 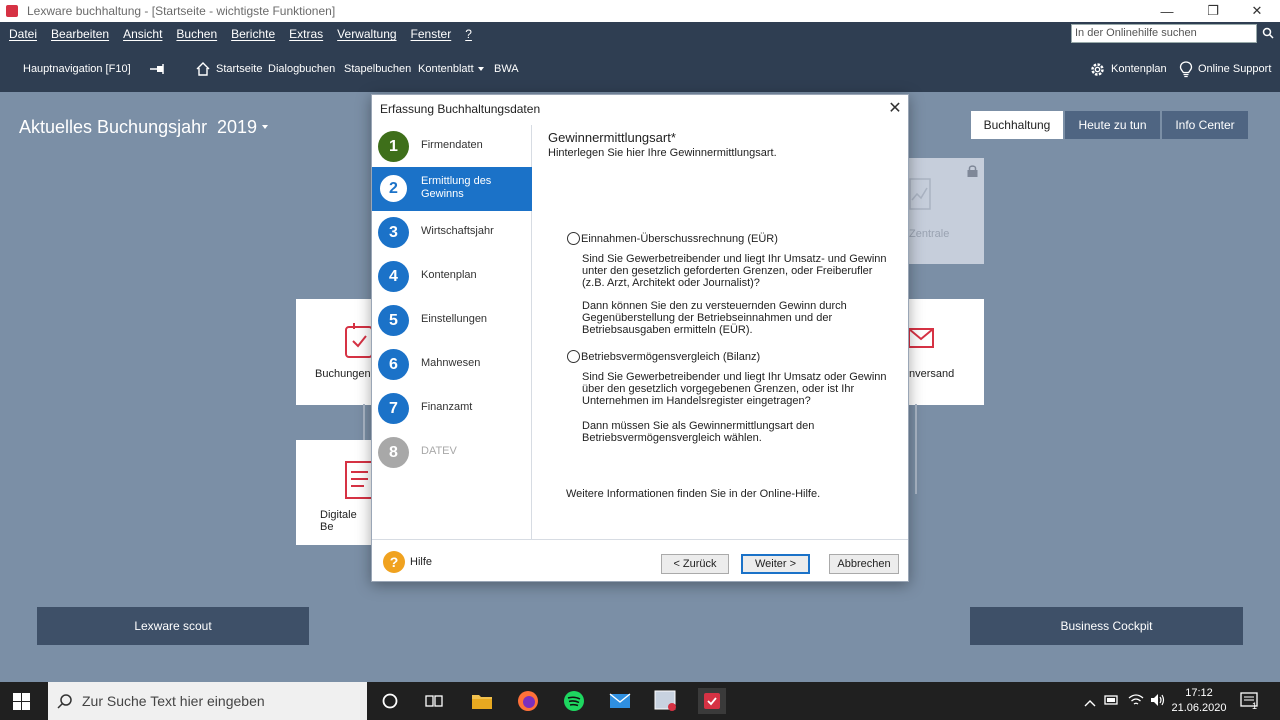 I want to click on step-mahnwesen: 6 Mahnwesen, so click(x=452, y=365).